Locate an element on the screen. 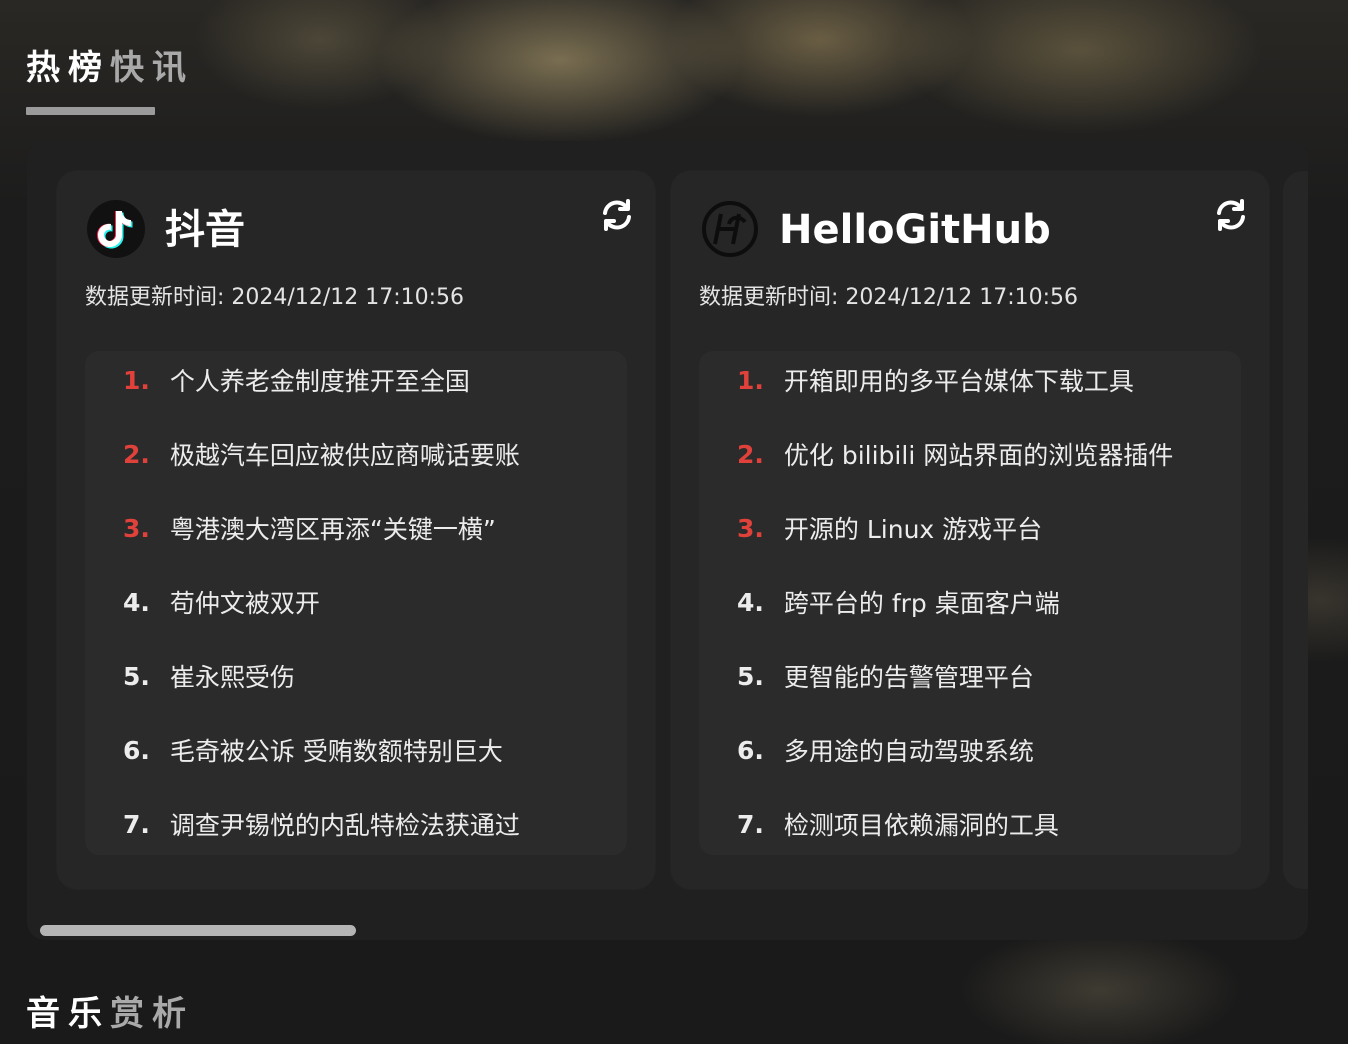 This screenshot has height=1044, width=1348. hotlist-card-partial is located at coordinates (1295, 530).